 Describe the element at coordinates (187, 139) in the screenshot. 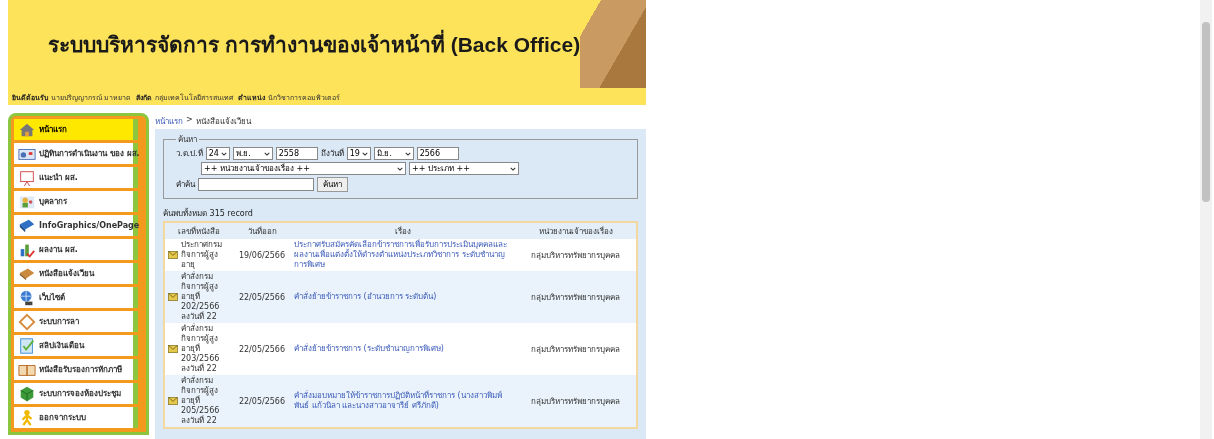

I see `search-legend: ค้นหา` at that location.